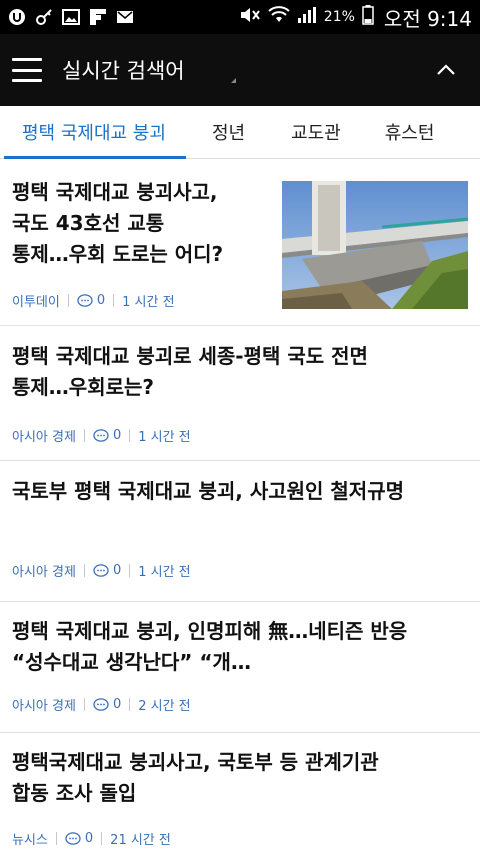 This screenshot has width=480, height=857. Describe the element at coordinates (125, 17) in the screenshot. I see `mail-icon` at that location.